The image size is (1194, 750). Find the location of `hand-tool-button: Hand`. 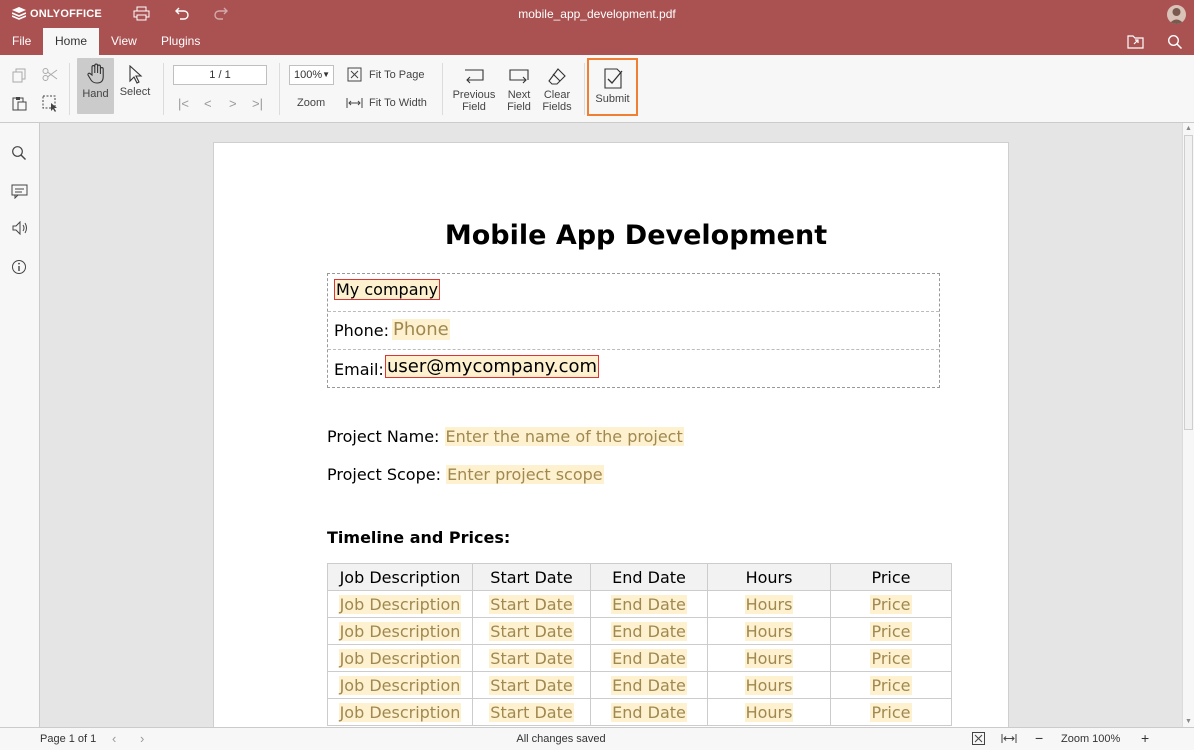

hand-tool-button: Hand is located at coordinates (95, 86).